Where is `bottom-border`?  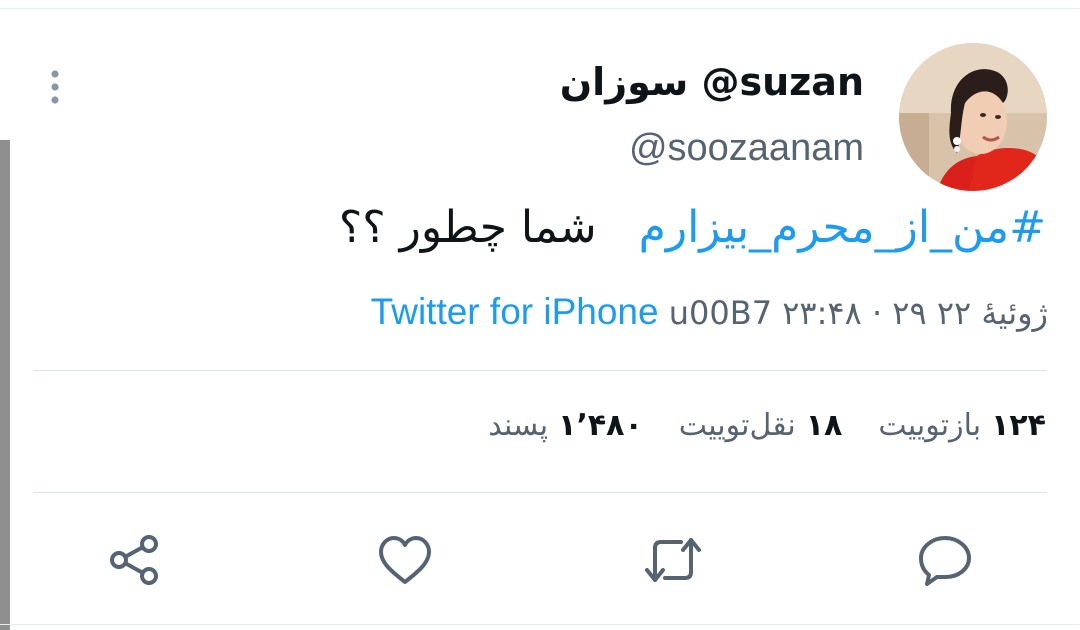
bottom-border is located at coordinates (540, 624).